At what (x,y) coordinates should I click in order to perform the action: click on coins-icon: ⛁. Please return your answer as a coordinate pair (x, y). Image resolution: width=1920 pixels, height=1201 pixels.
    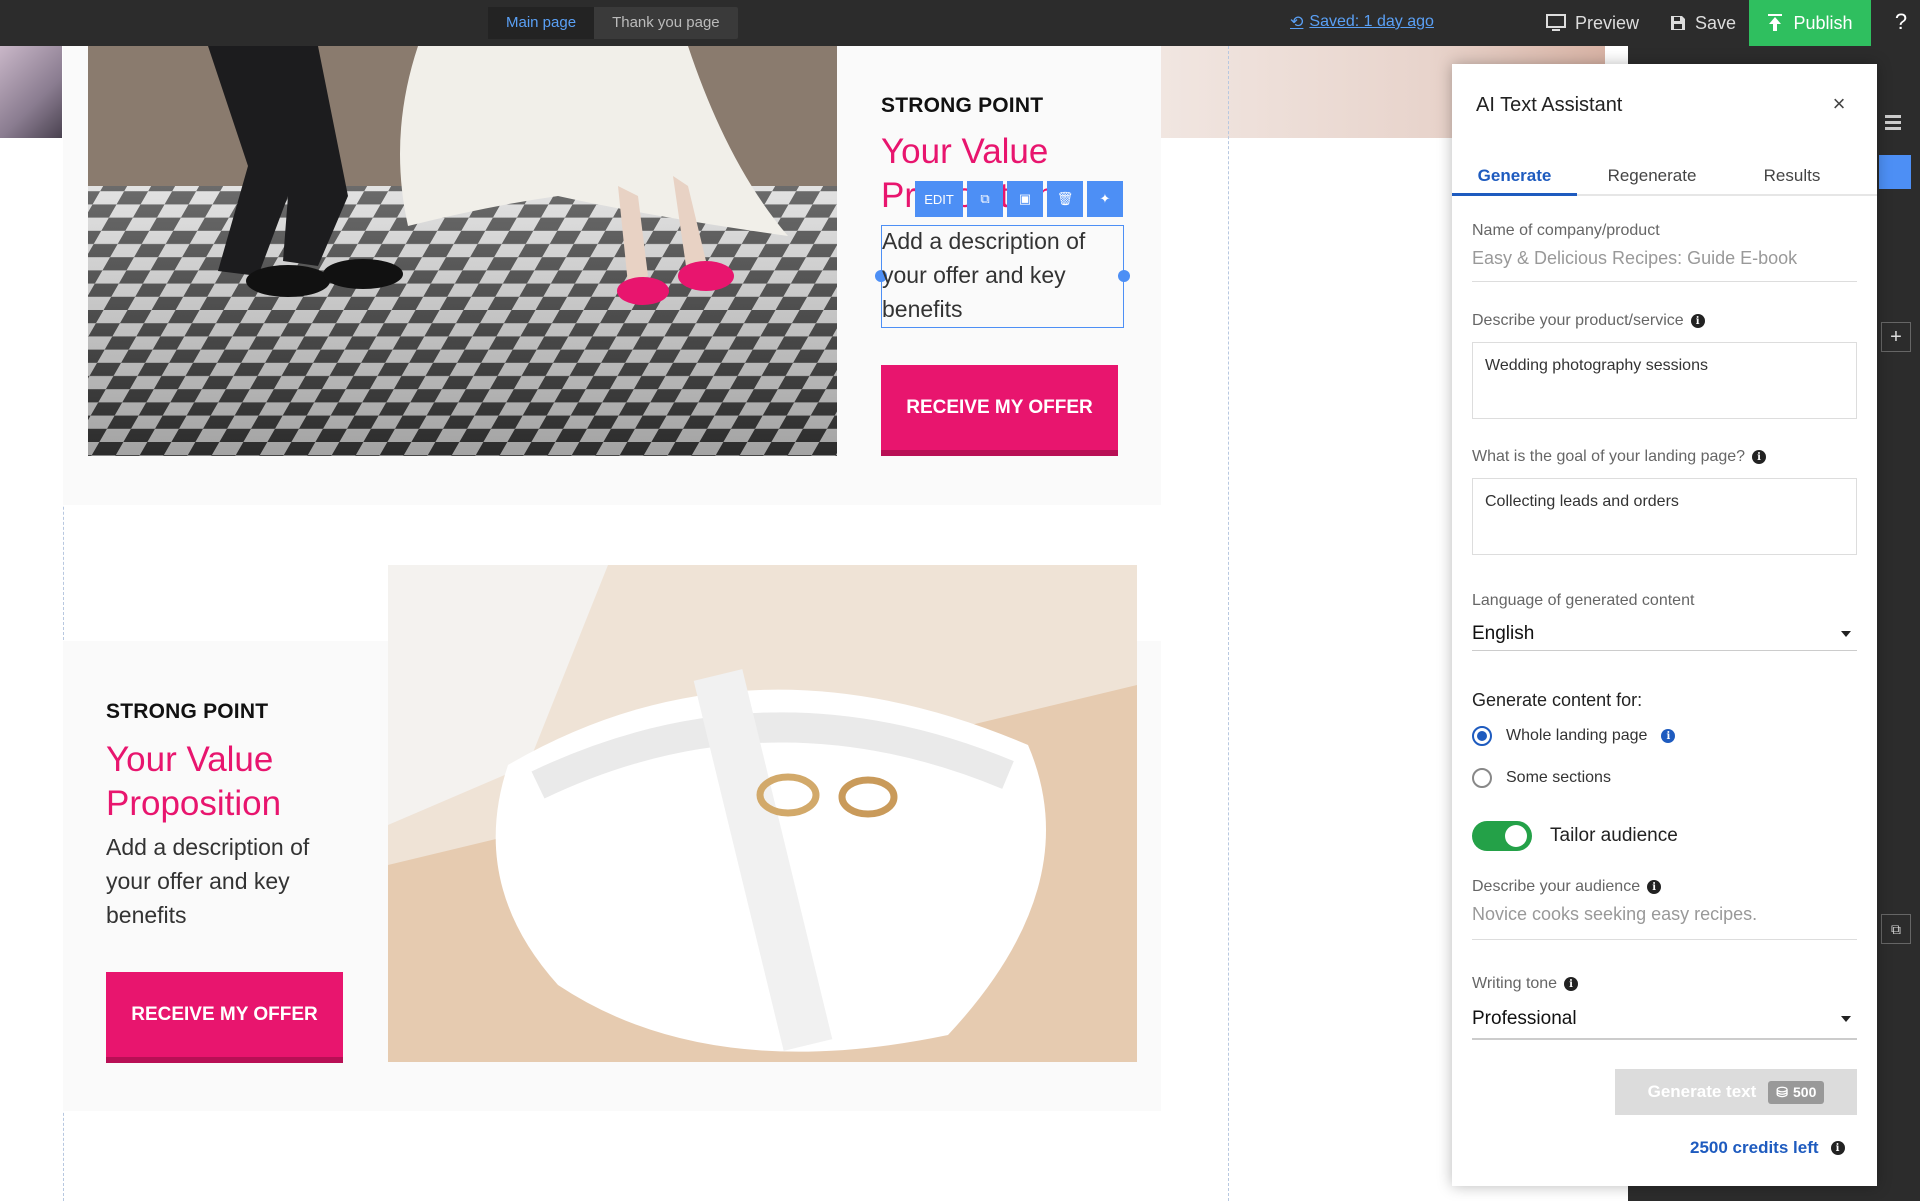
    Looking at the image, I should click on (1782, 1091).